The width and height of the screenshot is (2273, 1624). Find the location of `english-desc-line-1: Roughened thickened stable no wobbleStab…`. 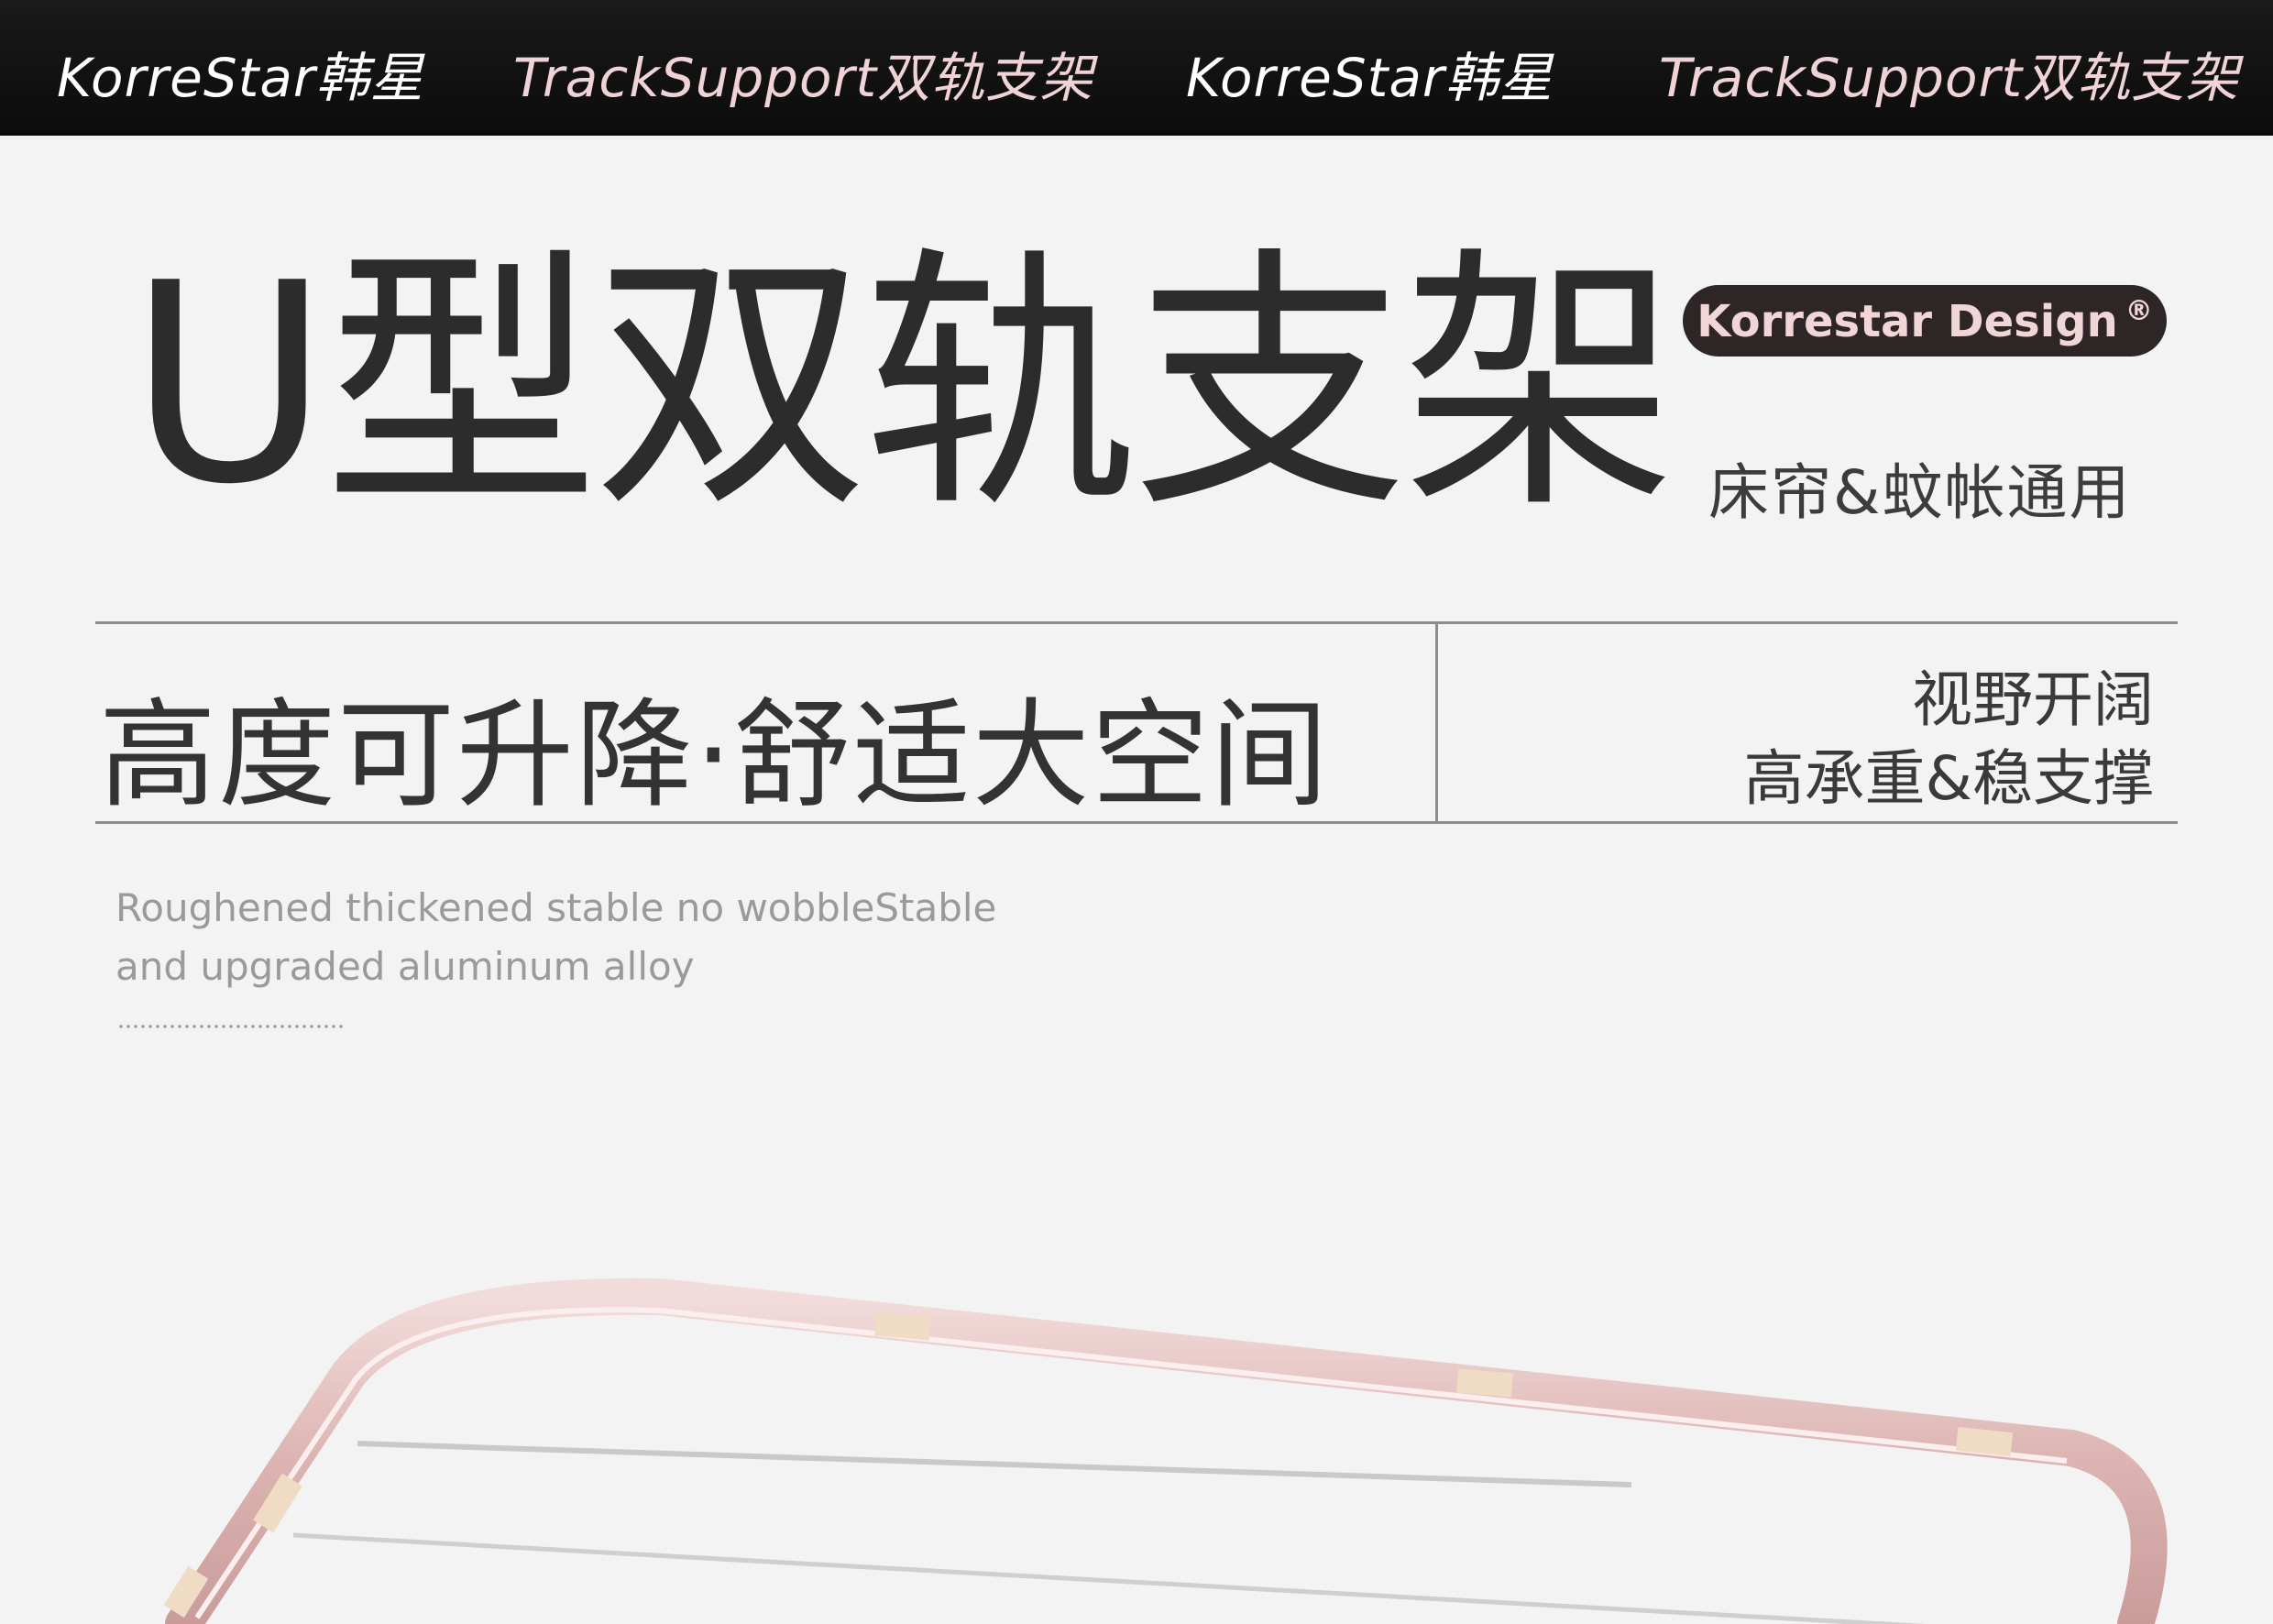

english-desc-line-1: Roughened thickened stable no wobbleStab… is located at coordinates (556, 907).